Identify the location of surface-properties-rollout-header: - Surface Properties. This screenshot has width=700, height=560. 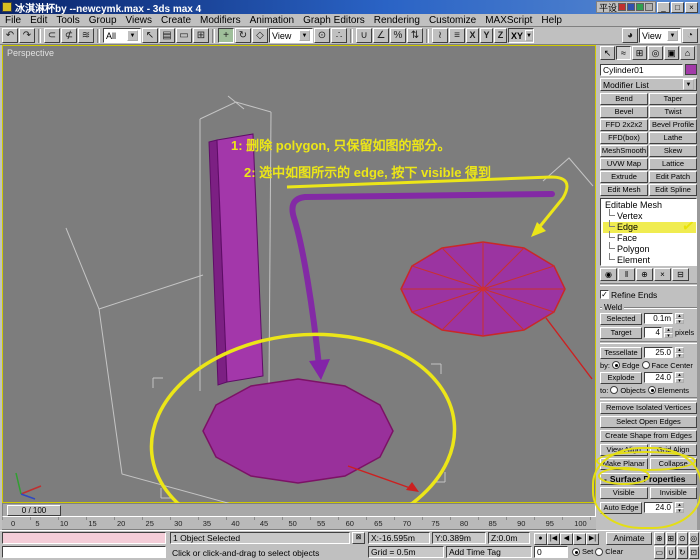
(648, 479).